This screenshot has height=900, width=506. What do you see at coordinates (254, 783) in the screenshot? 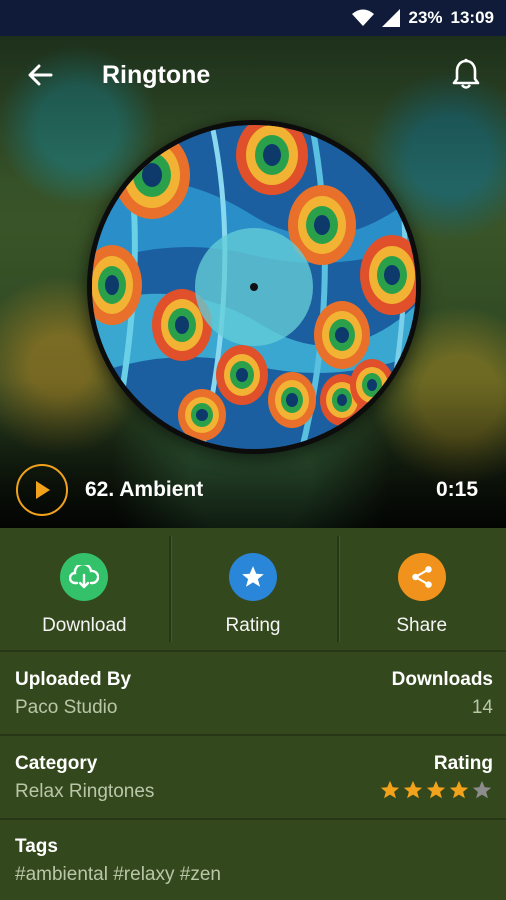
I see `category-row: Category Relax Ringtones Rating` at bounding box center [254, 783].